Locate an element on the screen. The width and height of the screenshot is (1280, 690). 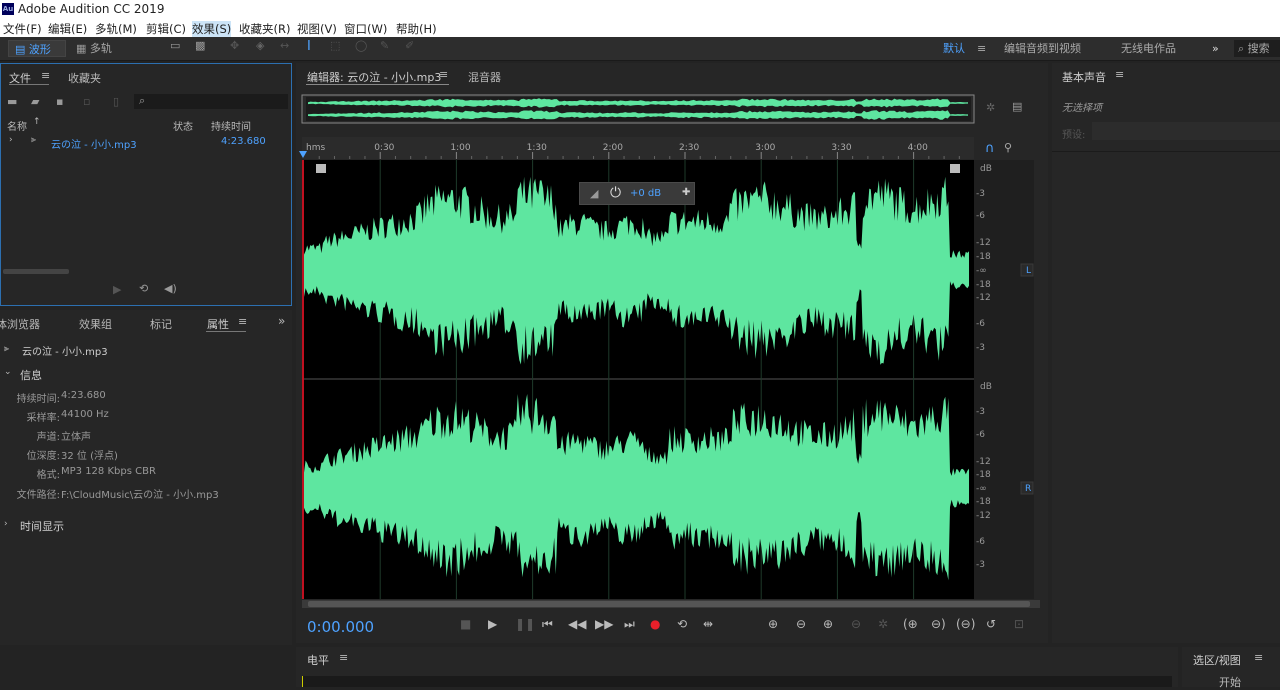
play-preview-icon: ▶ is located at coordinates (117, 289).